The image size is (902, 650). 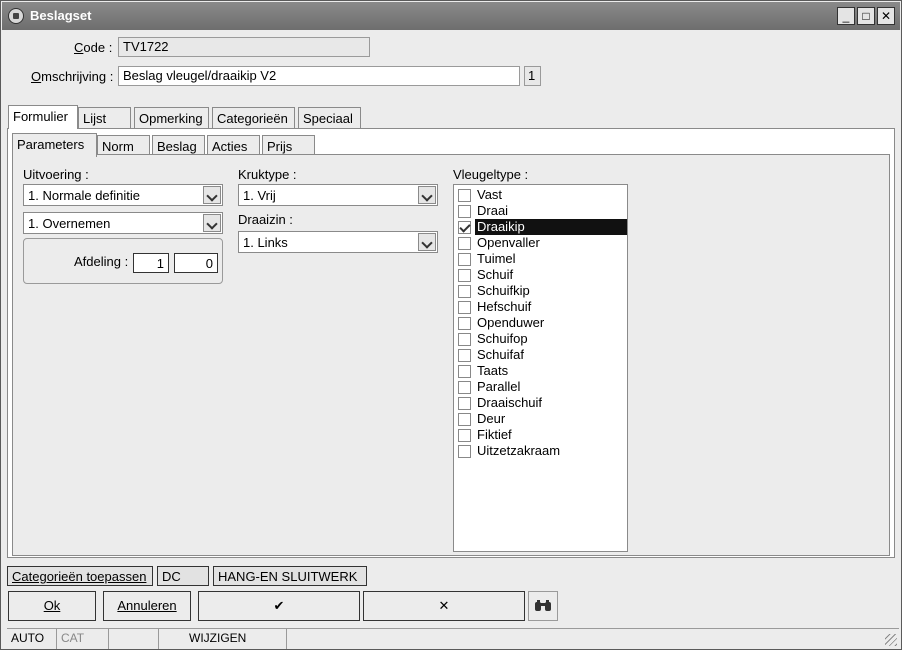 I want to click on tab-lijst: Lijst, so click(x=104, y=118).